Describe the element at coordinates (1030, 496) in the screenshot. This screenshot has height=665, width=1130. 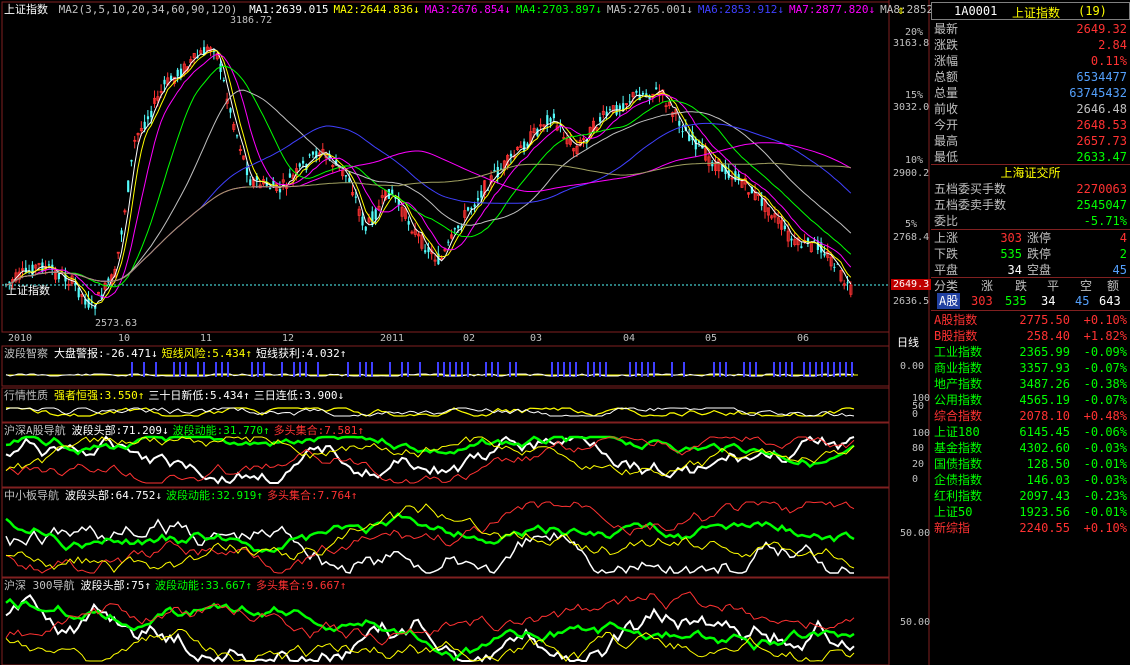
I see `sector-row: 红利指数 2097.43 -0.23%` at that location.